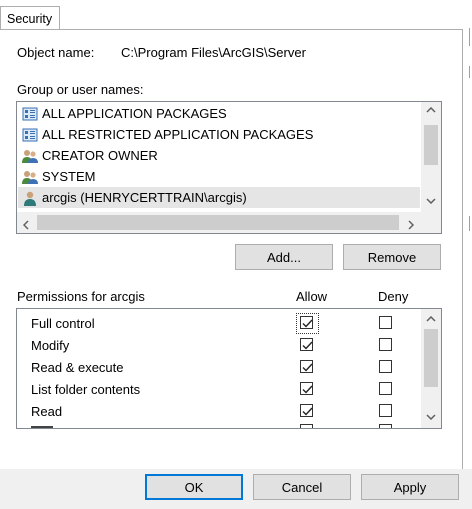  I want to click on deny-full-control-checkbox, so click(385, 322).